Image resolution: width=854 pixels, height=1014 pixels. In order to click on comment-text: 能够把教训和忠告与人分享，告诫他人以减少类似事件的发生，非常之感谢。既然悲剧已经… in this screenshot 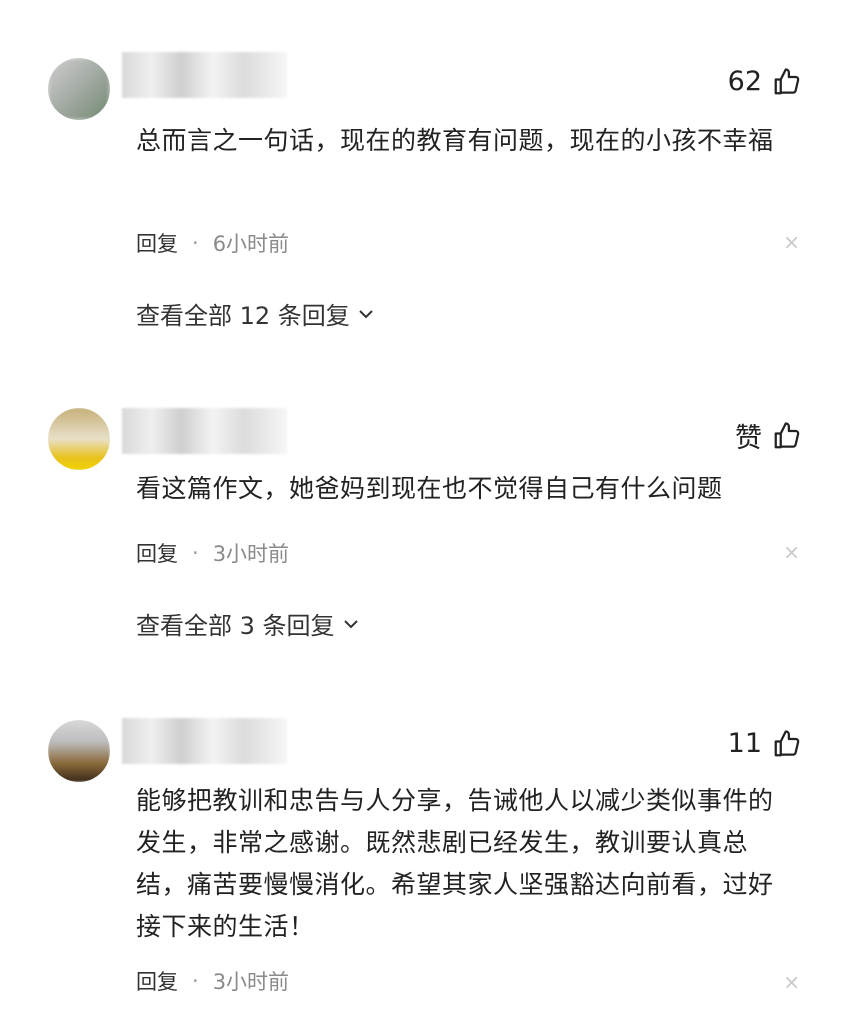, I will do `click(455, 863)`.